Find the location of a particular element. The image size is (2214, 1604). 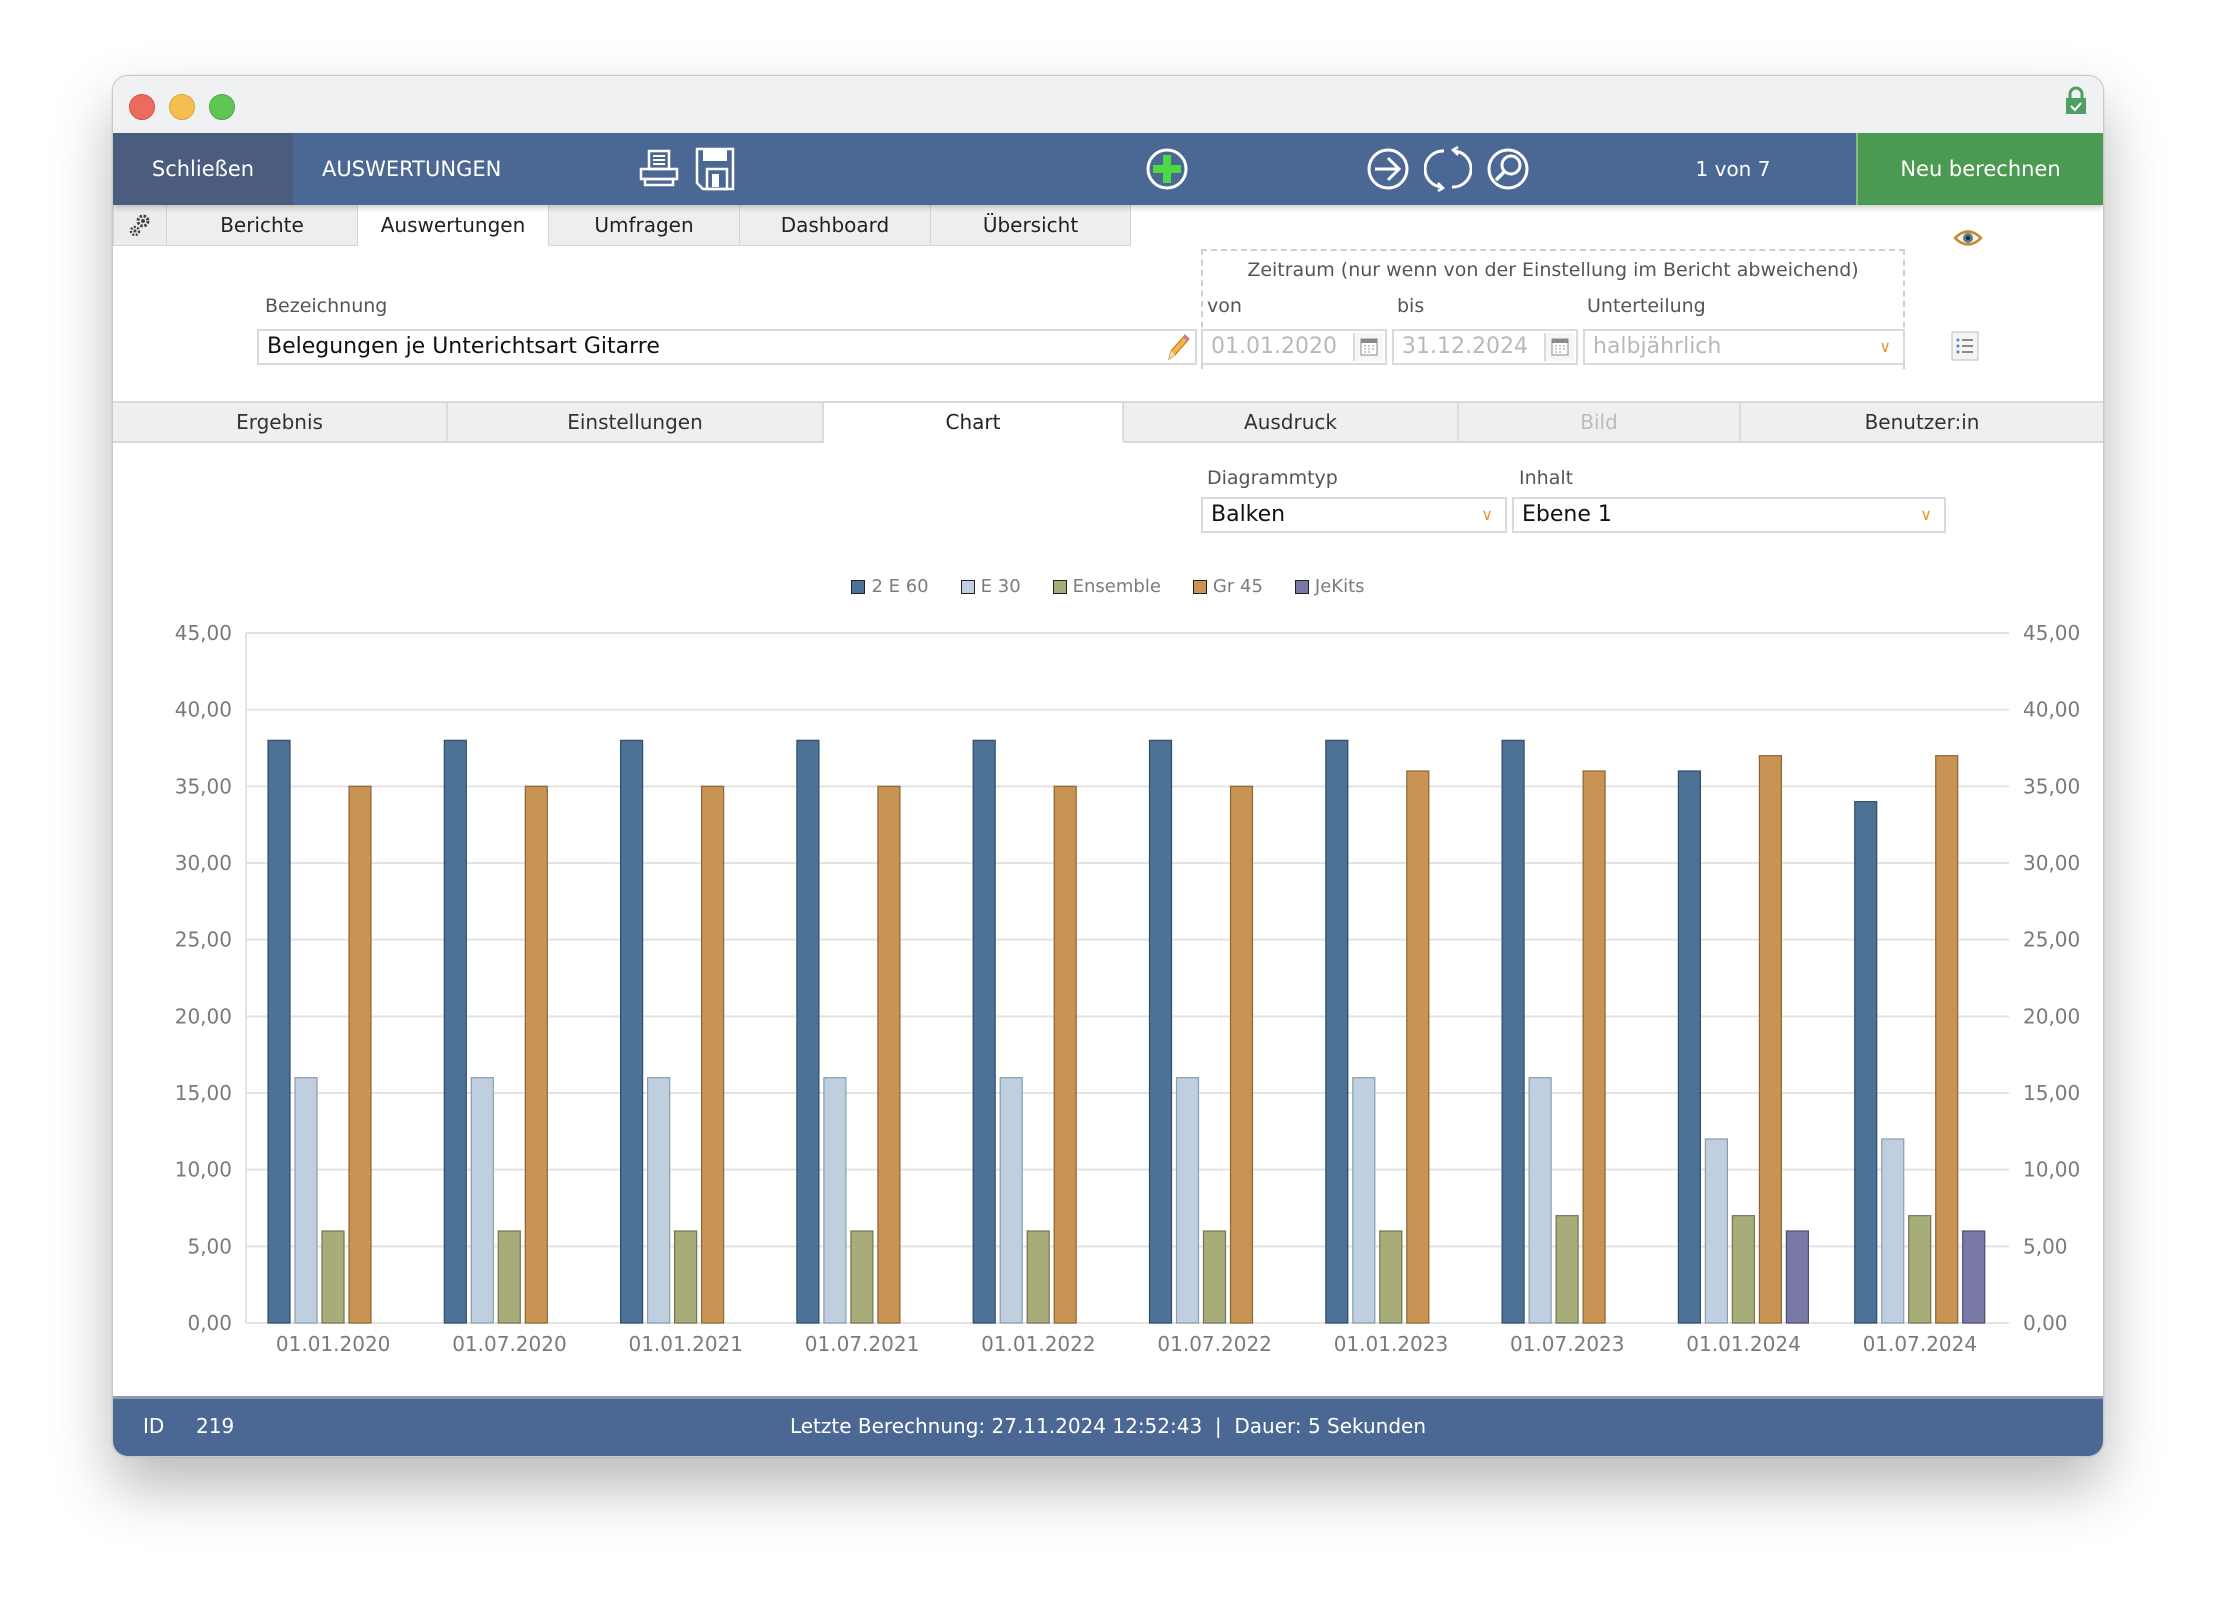

x-tick-label: 01.01.2022 is located at coordinates (1038, 1344).